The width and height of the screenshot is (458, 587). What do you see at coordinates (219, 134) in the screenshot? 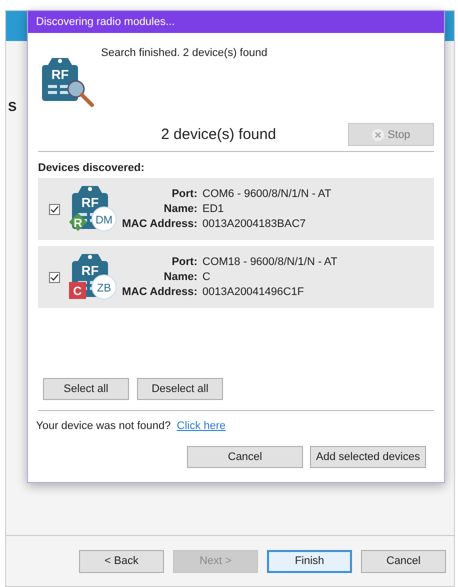
I see `device-count: 2 device(s) found` at bounding box center [219, 134].